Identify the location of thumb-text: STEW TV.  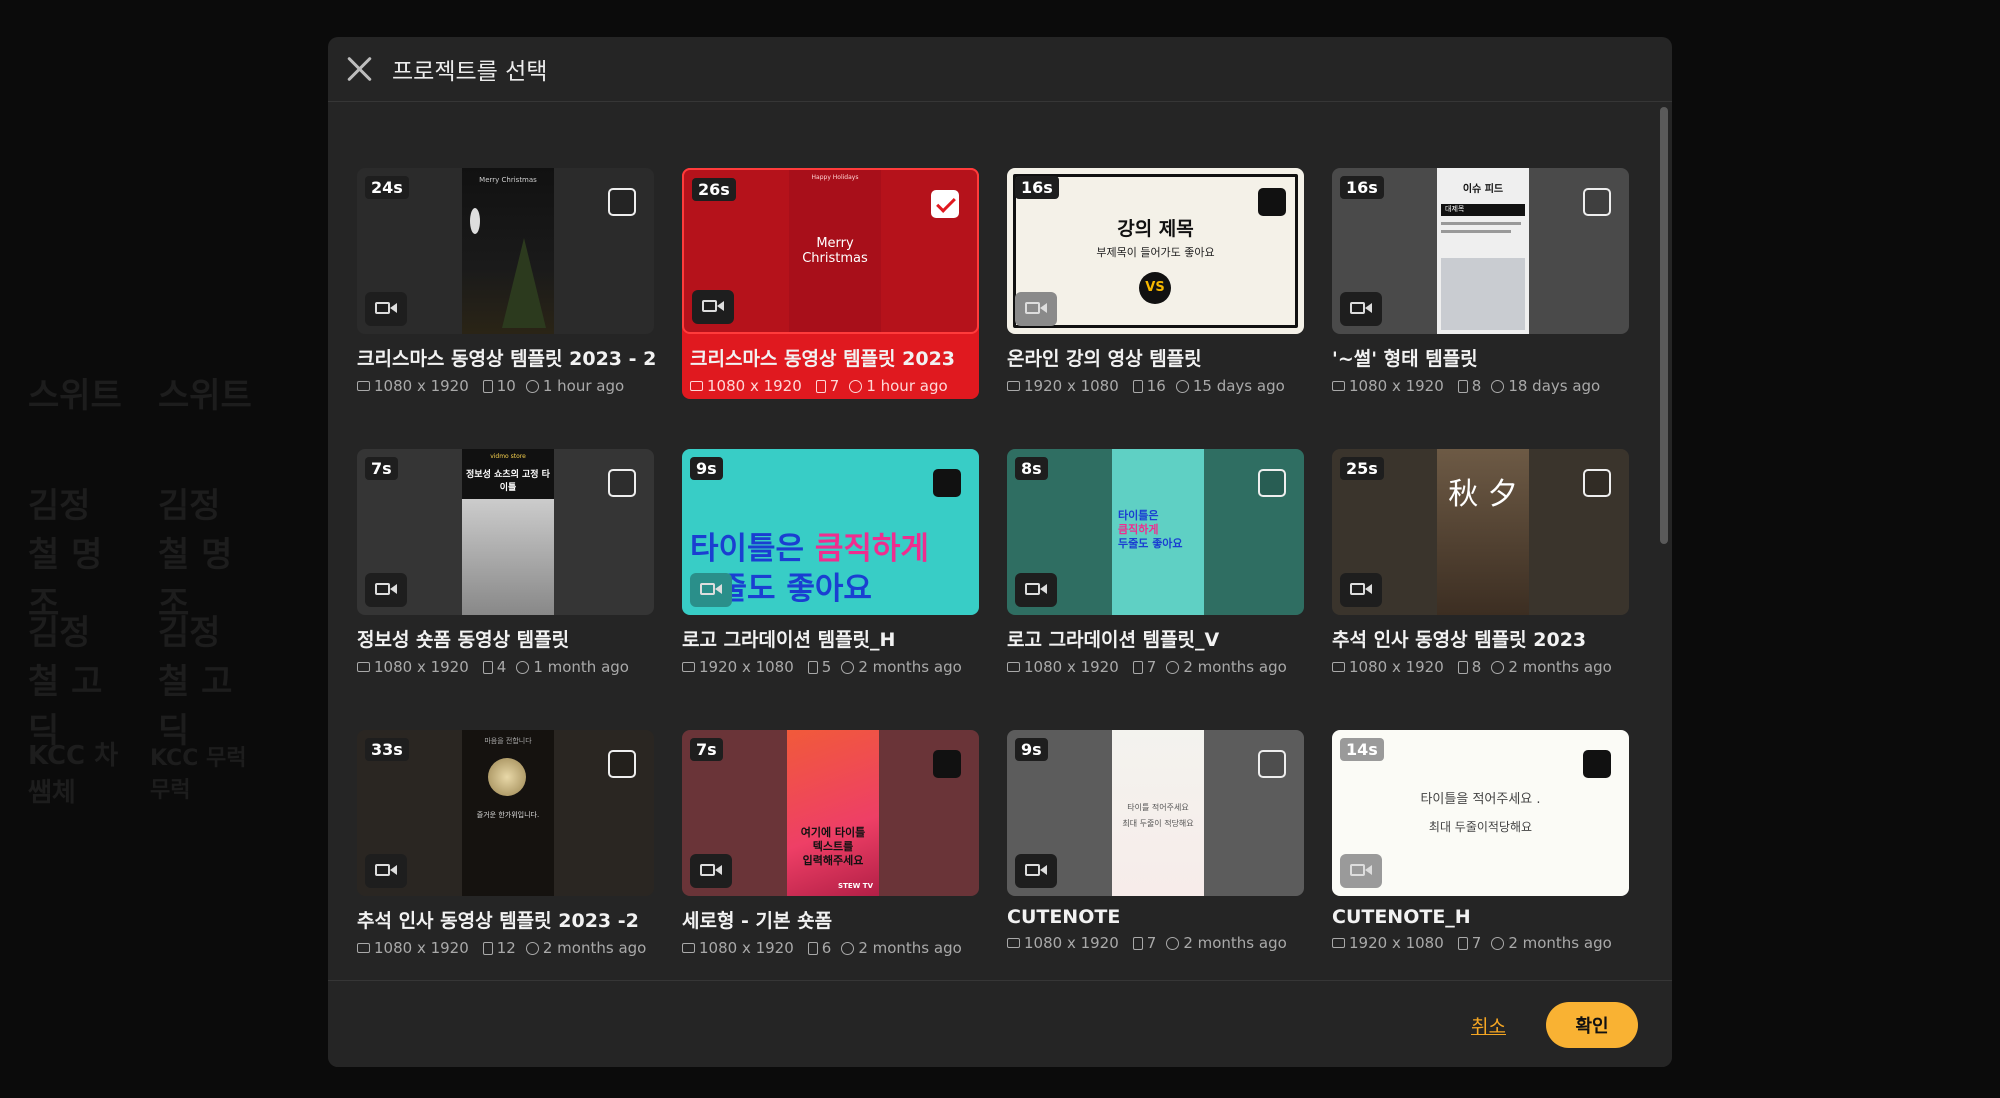
(855, 886).